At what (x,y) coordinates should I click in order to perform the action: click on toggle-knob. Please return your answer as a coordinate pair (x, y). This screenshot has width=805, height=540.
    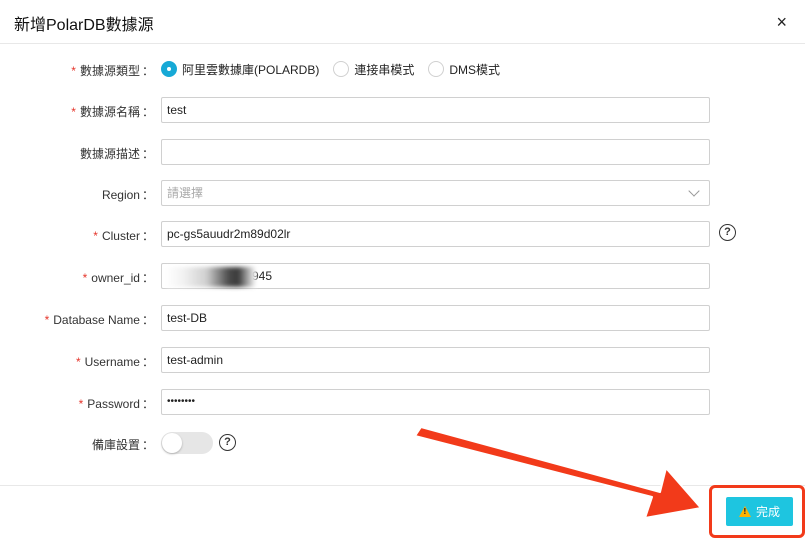
    Looking at the image, I should click on (172, 443).